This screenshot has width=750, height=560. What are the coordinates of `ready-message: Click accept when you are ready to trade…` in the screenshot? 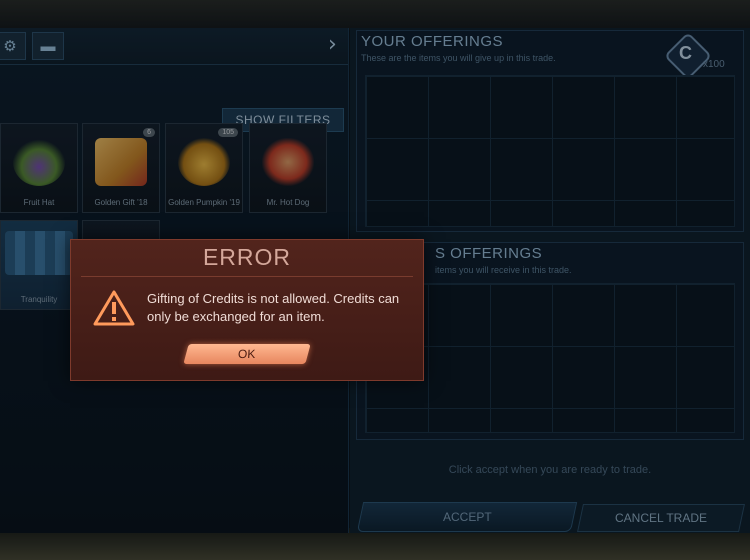 It's located at (550, 470).